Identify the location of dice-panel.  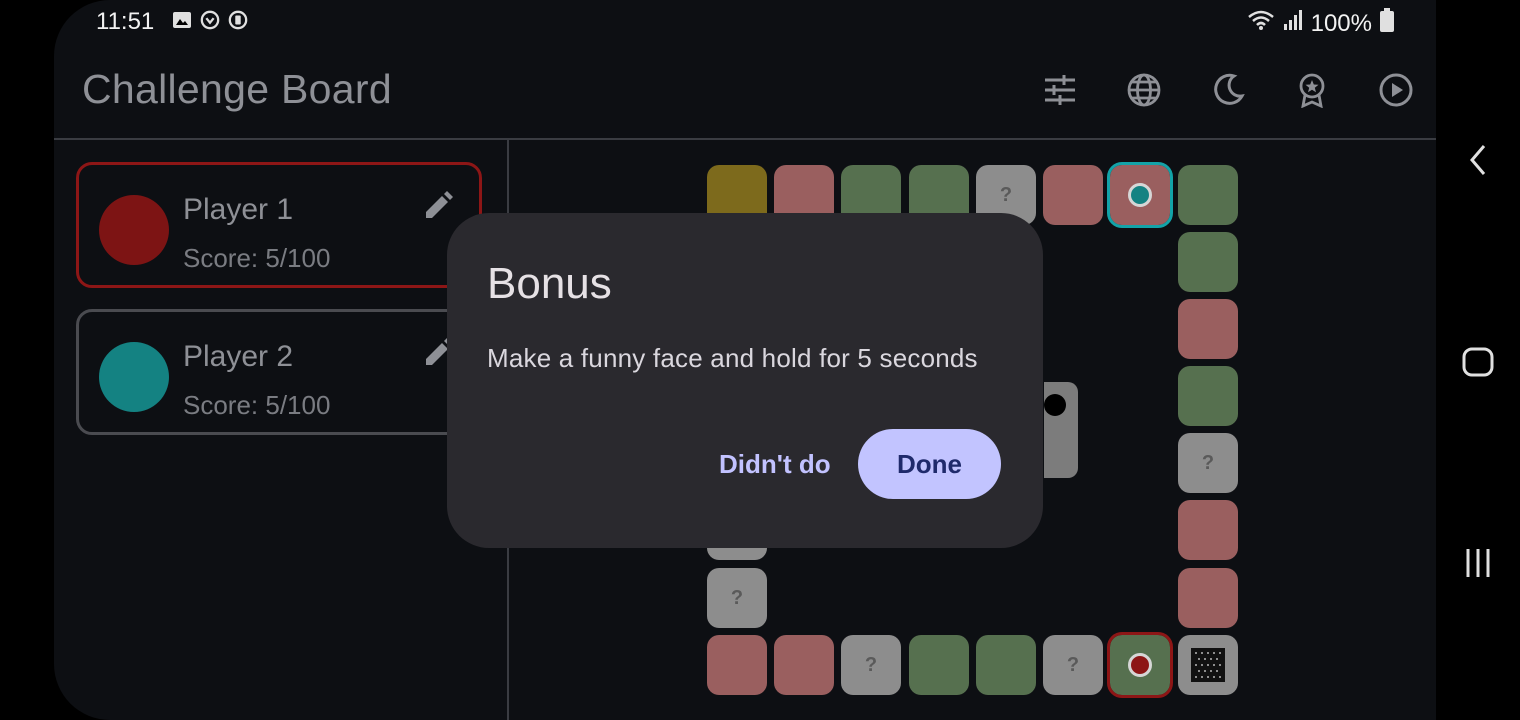
(1061, 430).